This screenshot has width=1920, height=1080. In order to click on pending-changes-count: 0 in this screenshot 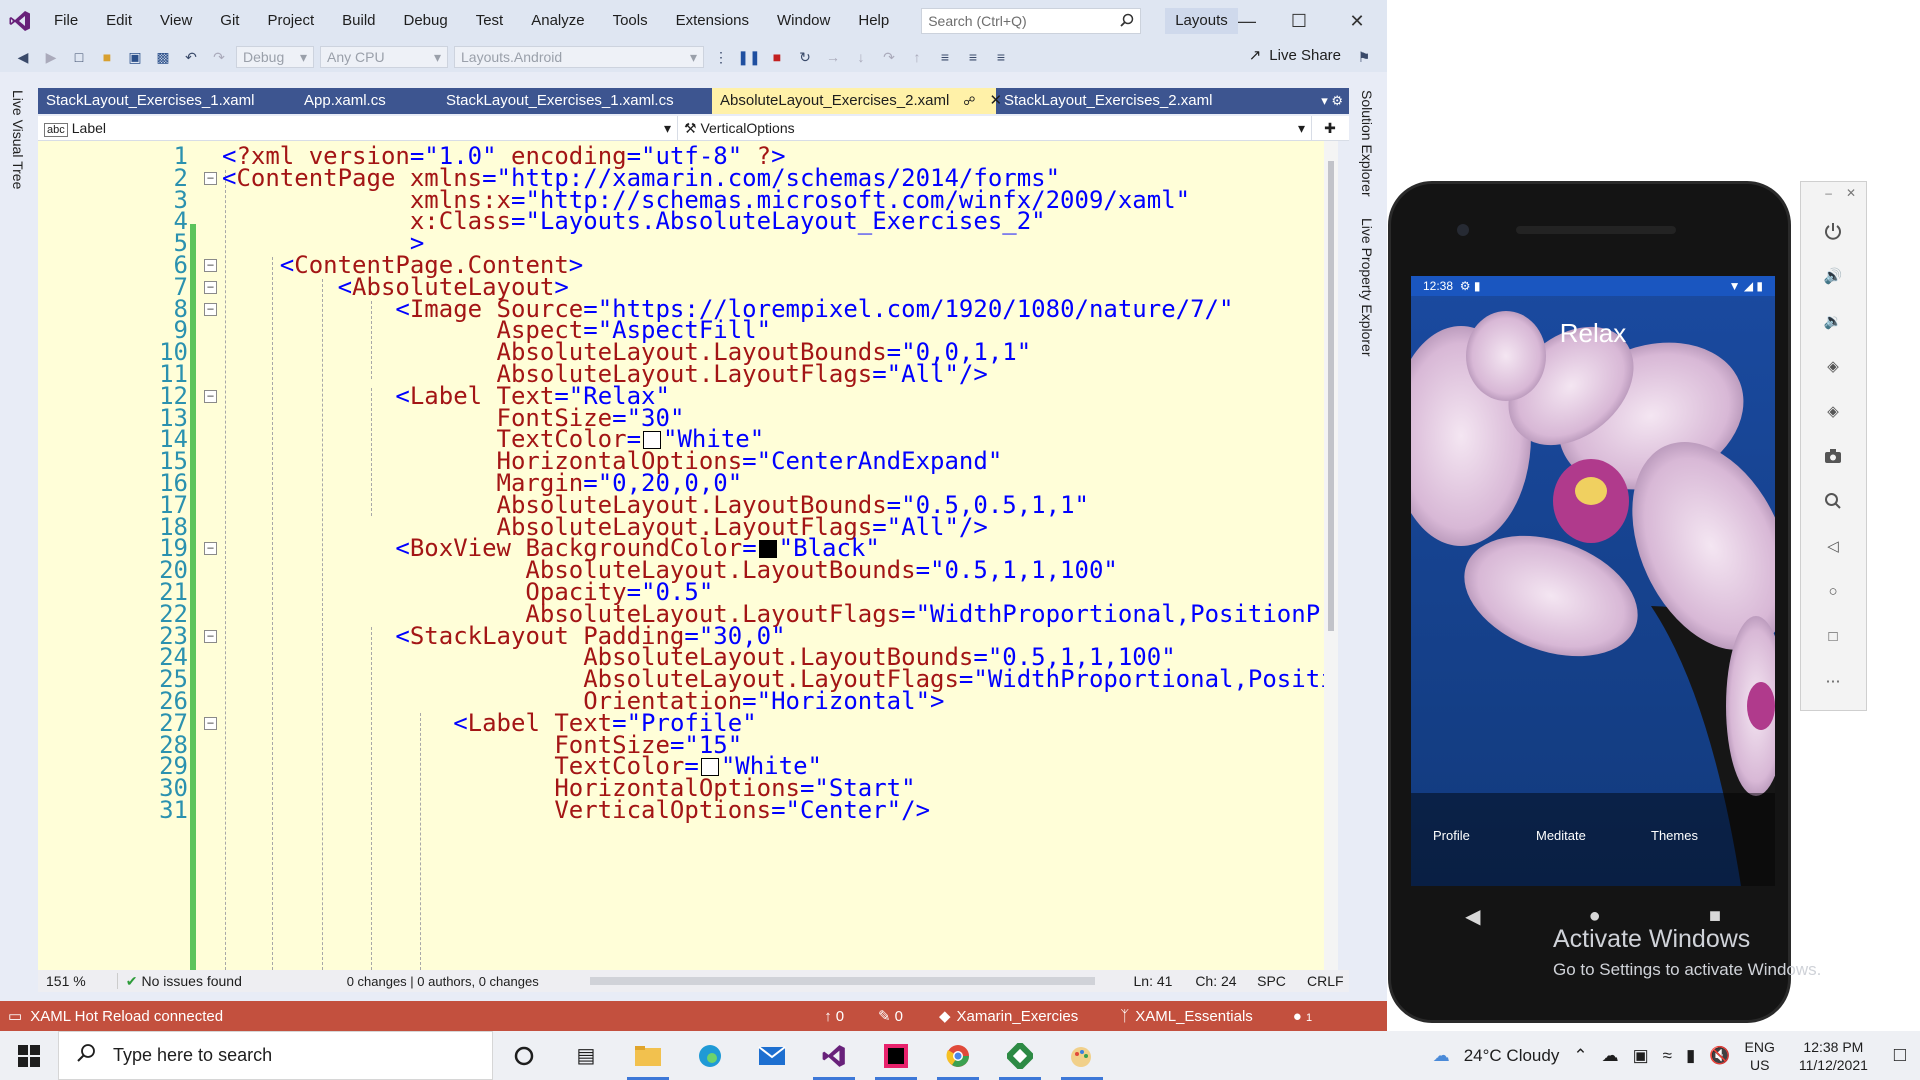, I will do `click(914, 1016)`.